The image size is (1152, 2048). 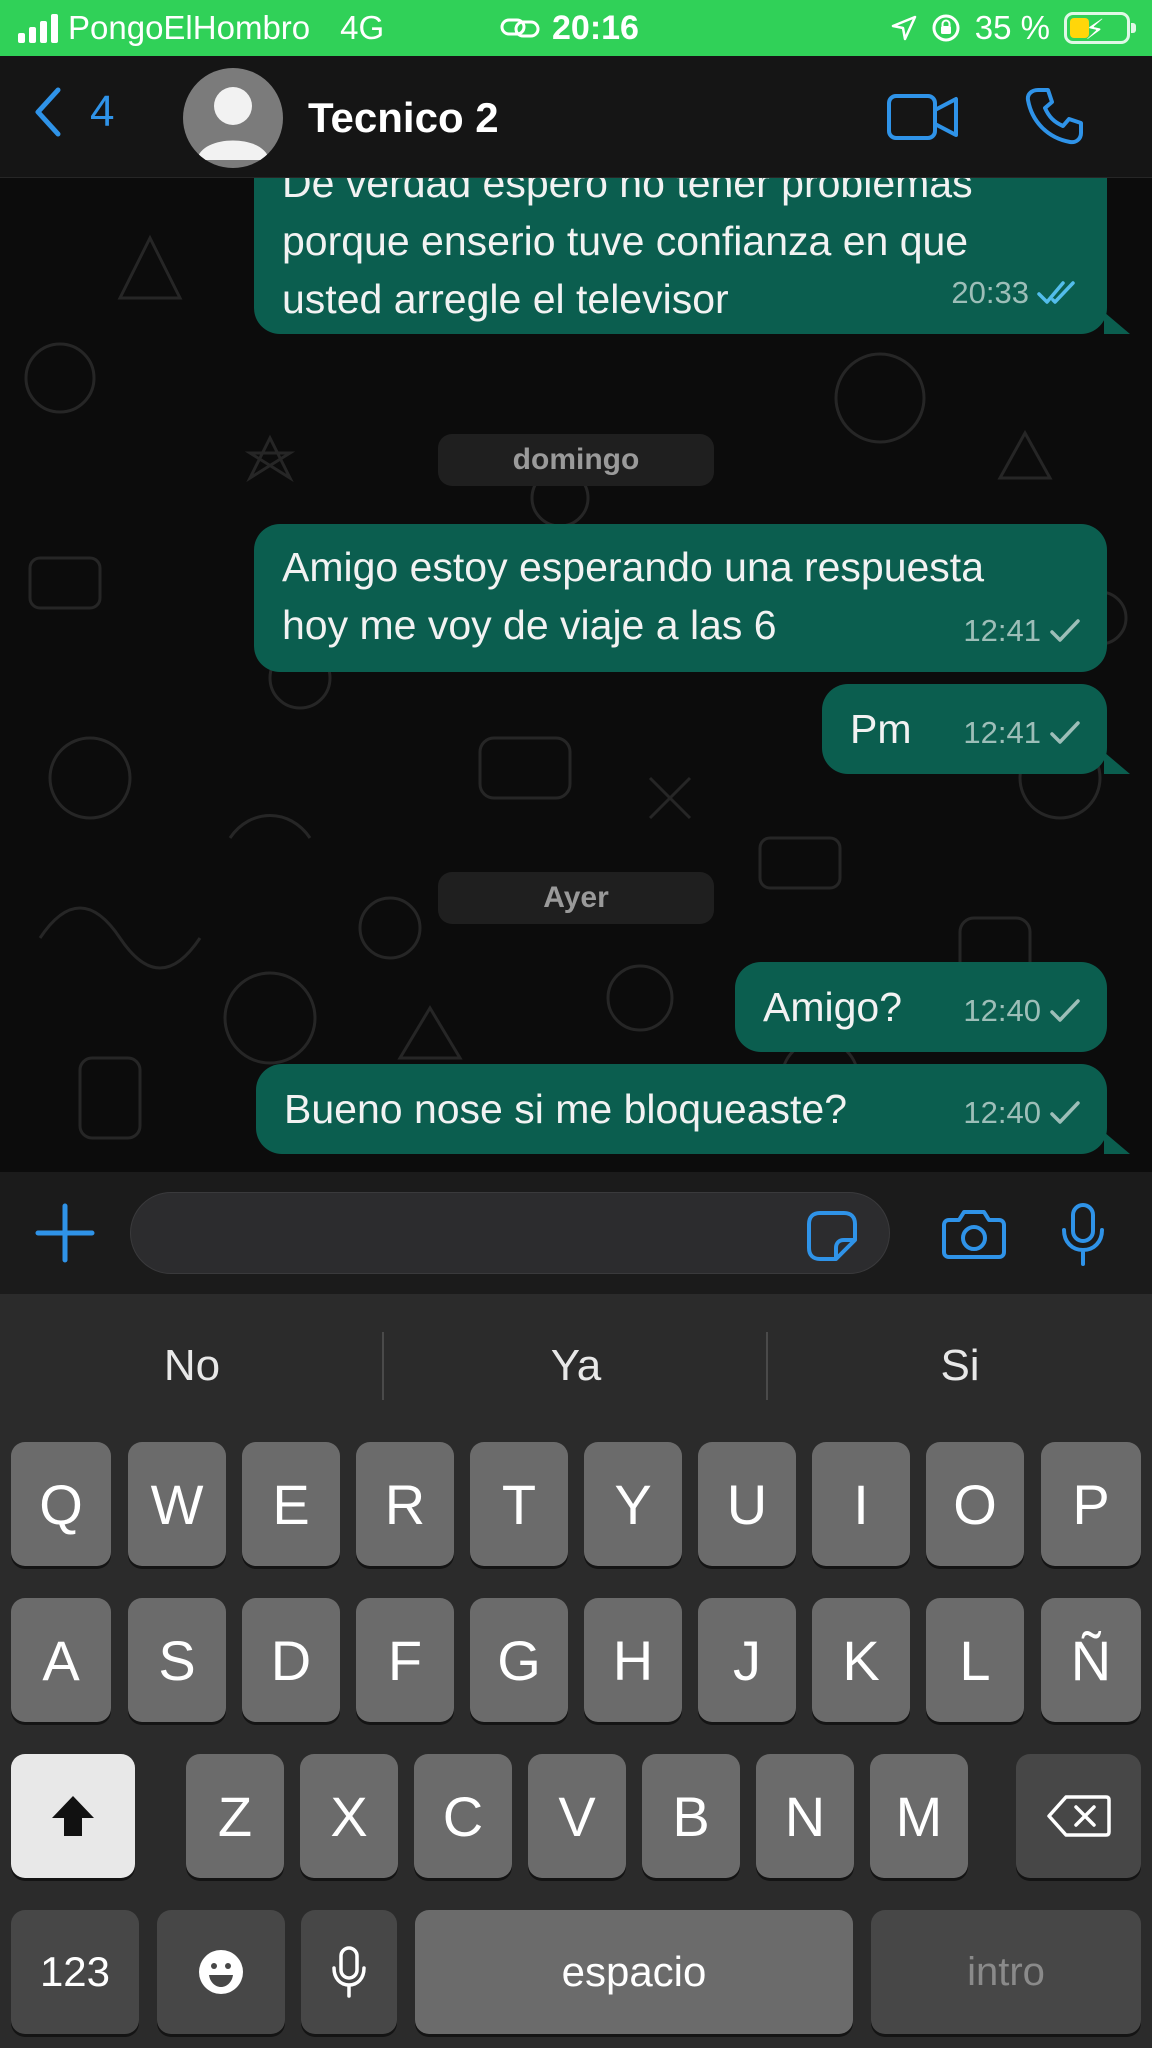 What do you see at coordinates (974, 1234) in the screenshot?
I see `camera-icon` at bounding box center [974, 1234].